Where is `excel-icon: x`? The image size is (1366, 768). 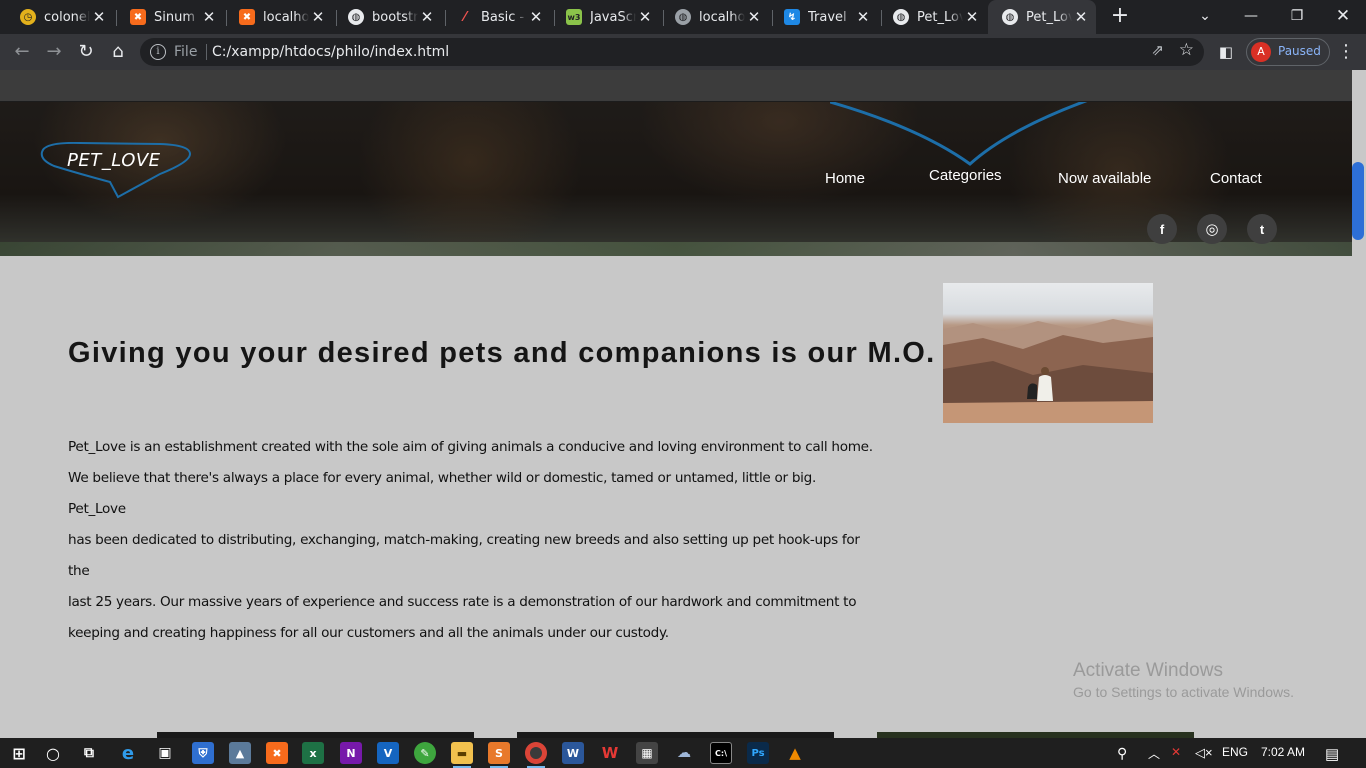 excel-icon: x is located at coordinates (313, 753).